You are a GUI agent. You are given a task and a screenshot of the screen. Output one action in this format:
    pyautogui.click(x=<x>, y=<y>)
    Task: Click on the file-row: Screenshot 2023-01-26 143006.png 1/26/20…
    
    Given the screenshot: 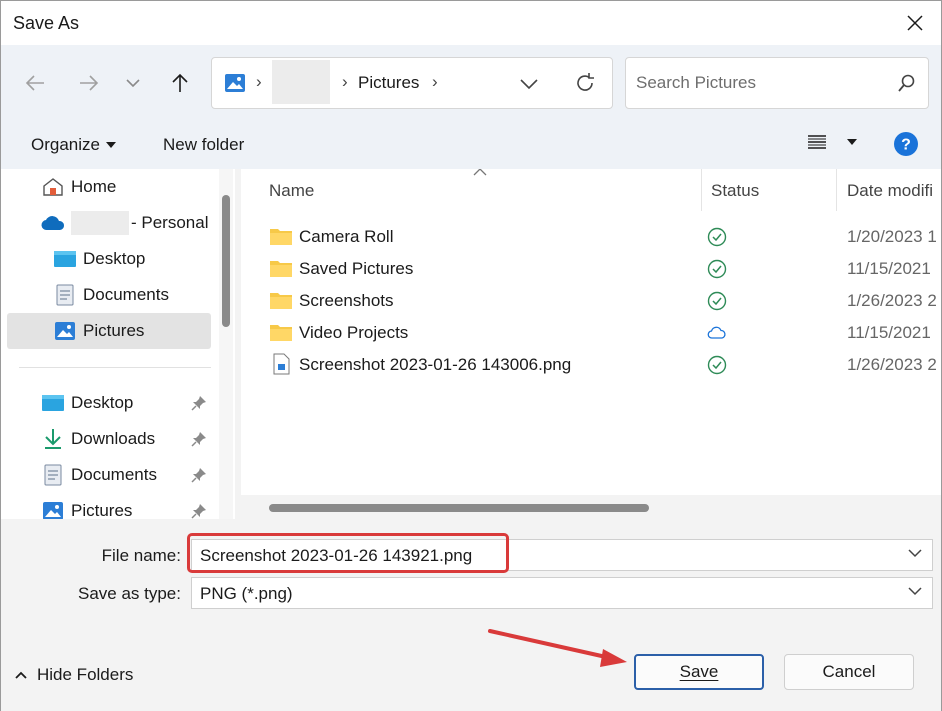 What is the action you would take?
    pyautogui.click(x=591, y=365)
    